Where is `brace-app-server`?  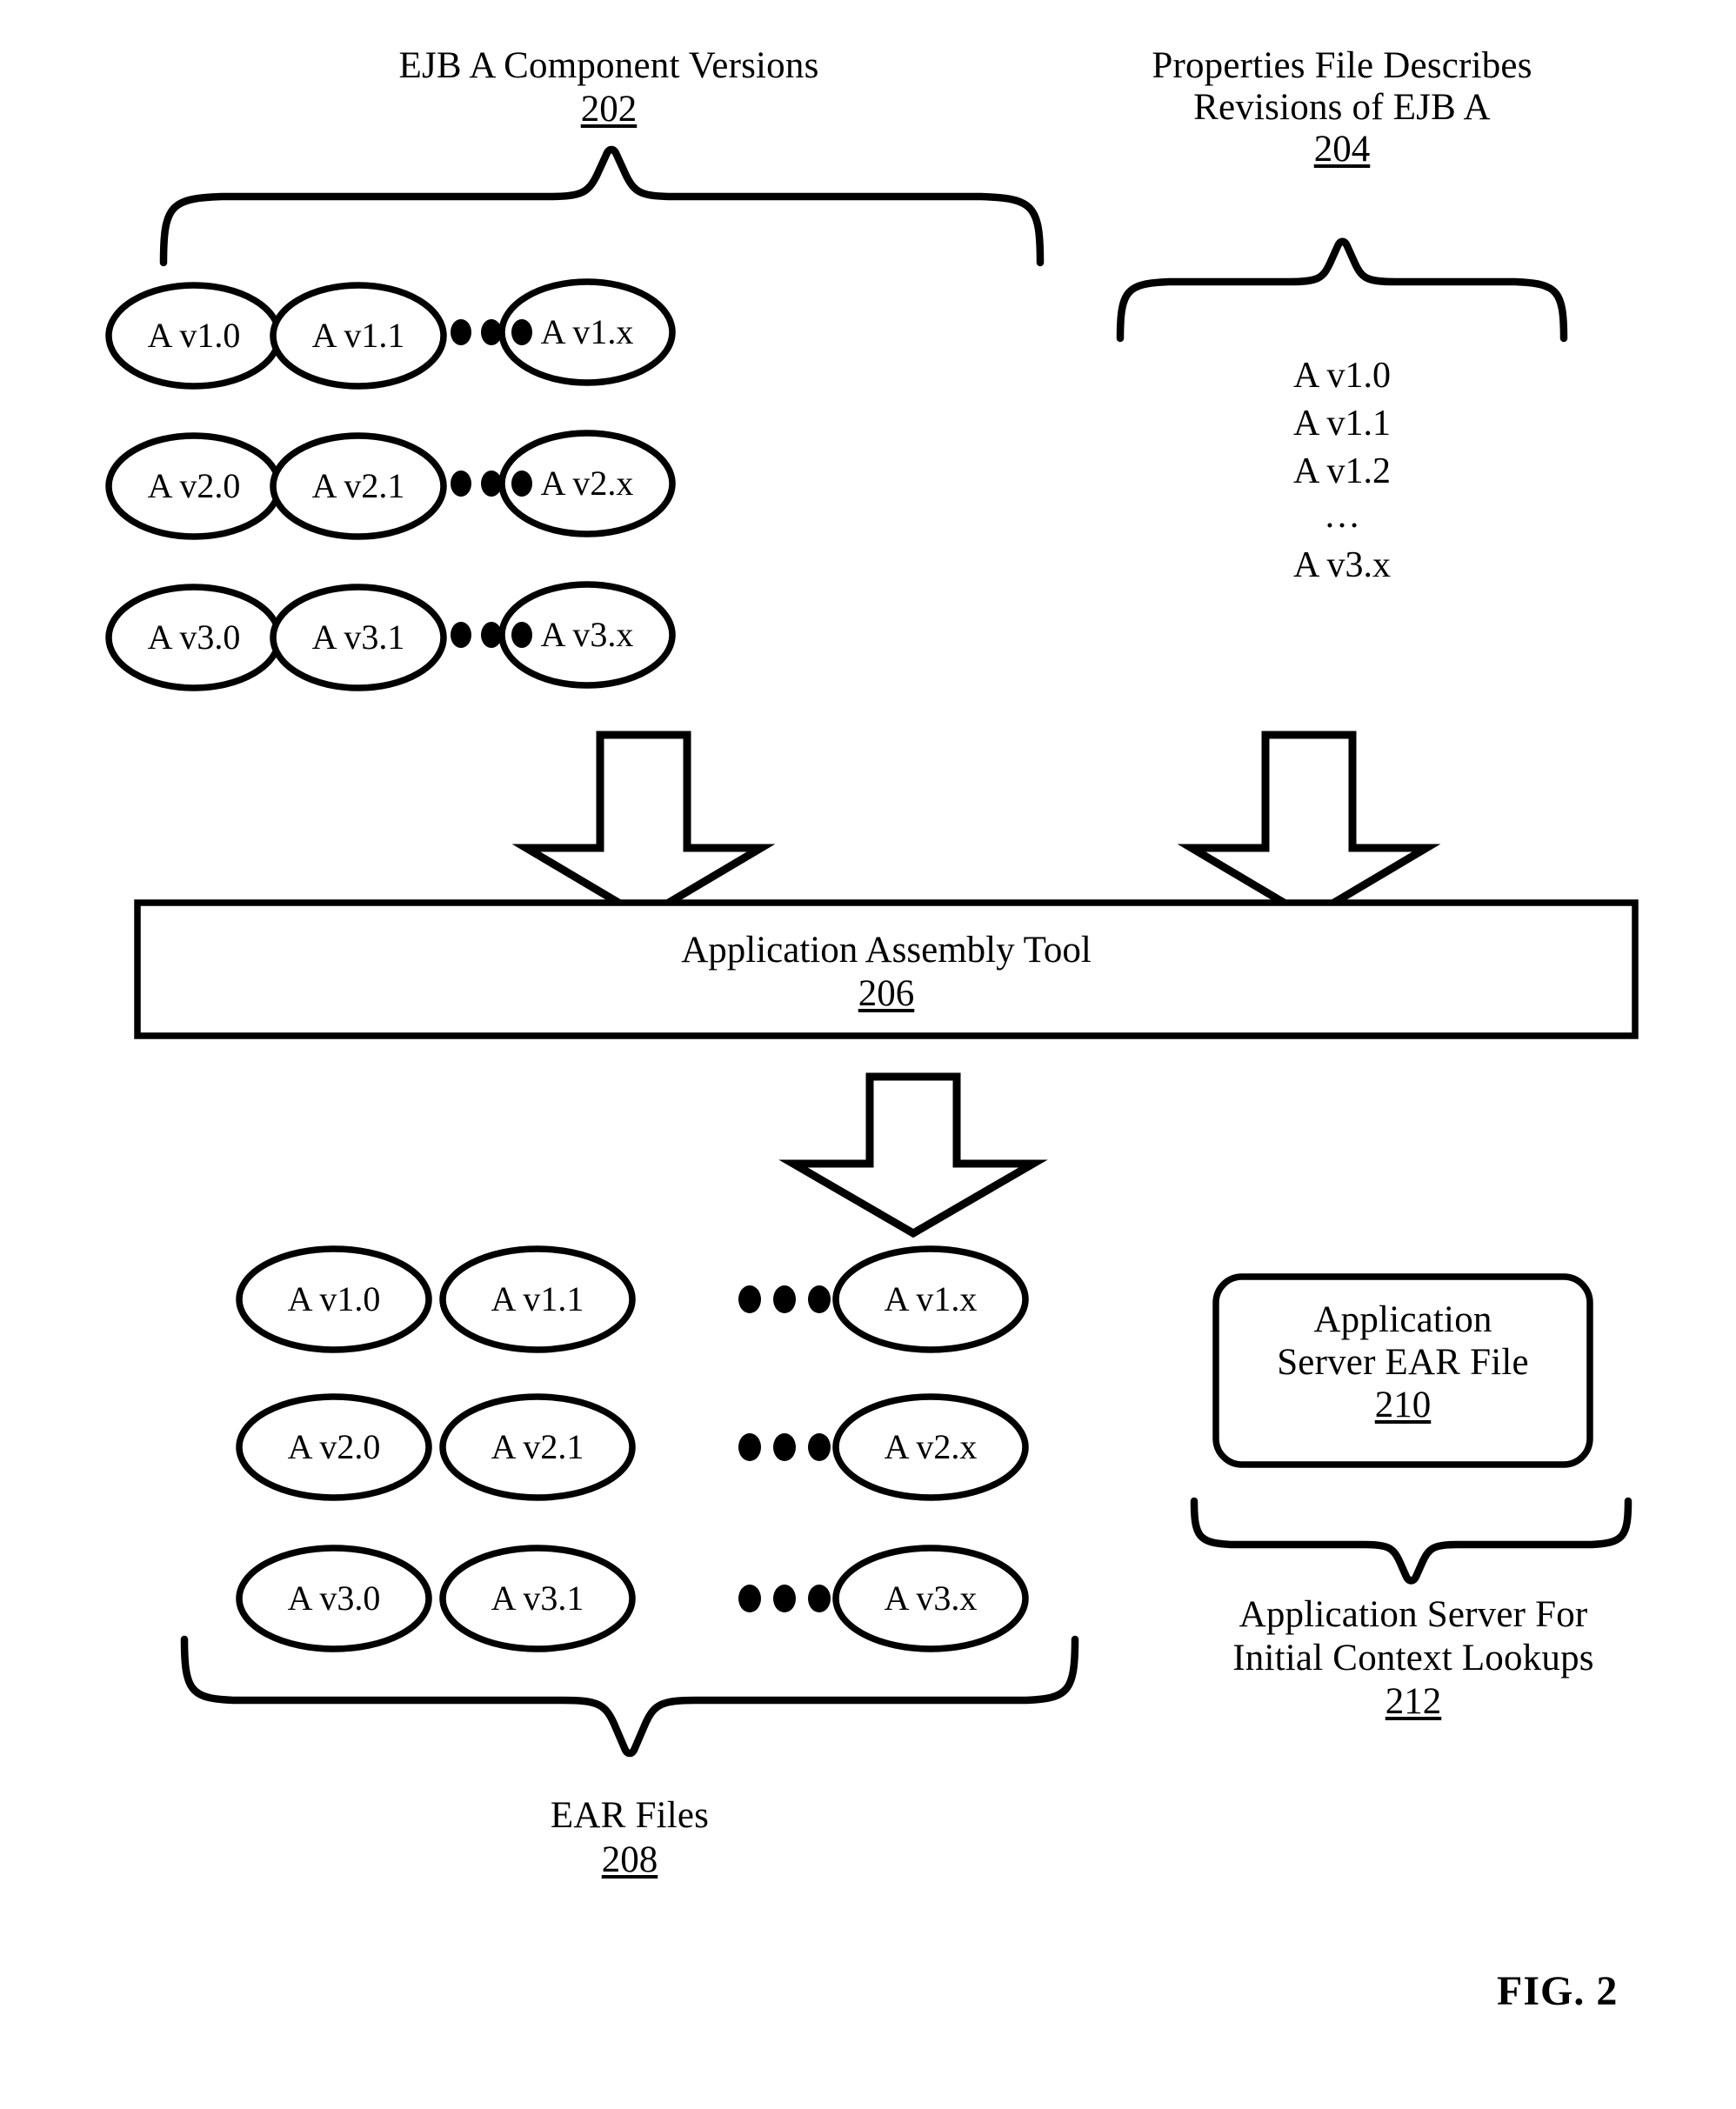
brace-app-server is located at coordinates (1411, 1541).